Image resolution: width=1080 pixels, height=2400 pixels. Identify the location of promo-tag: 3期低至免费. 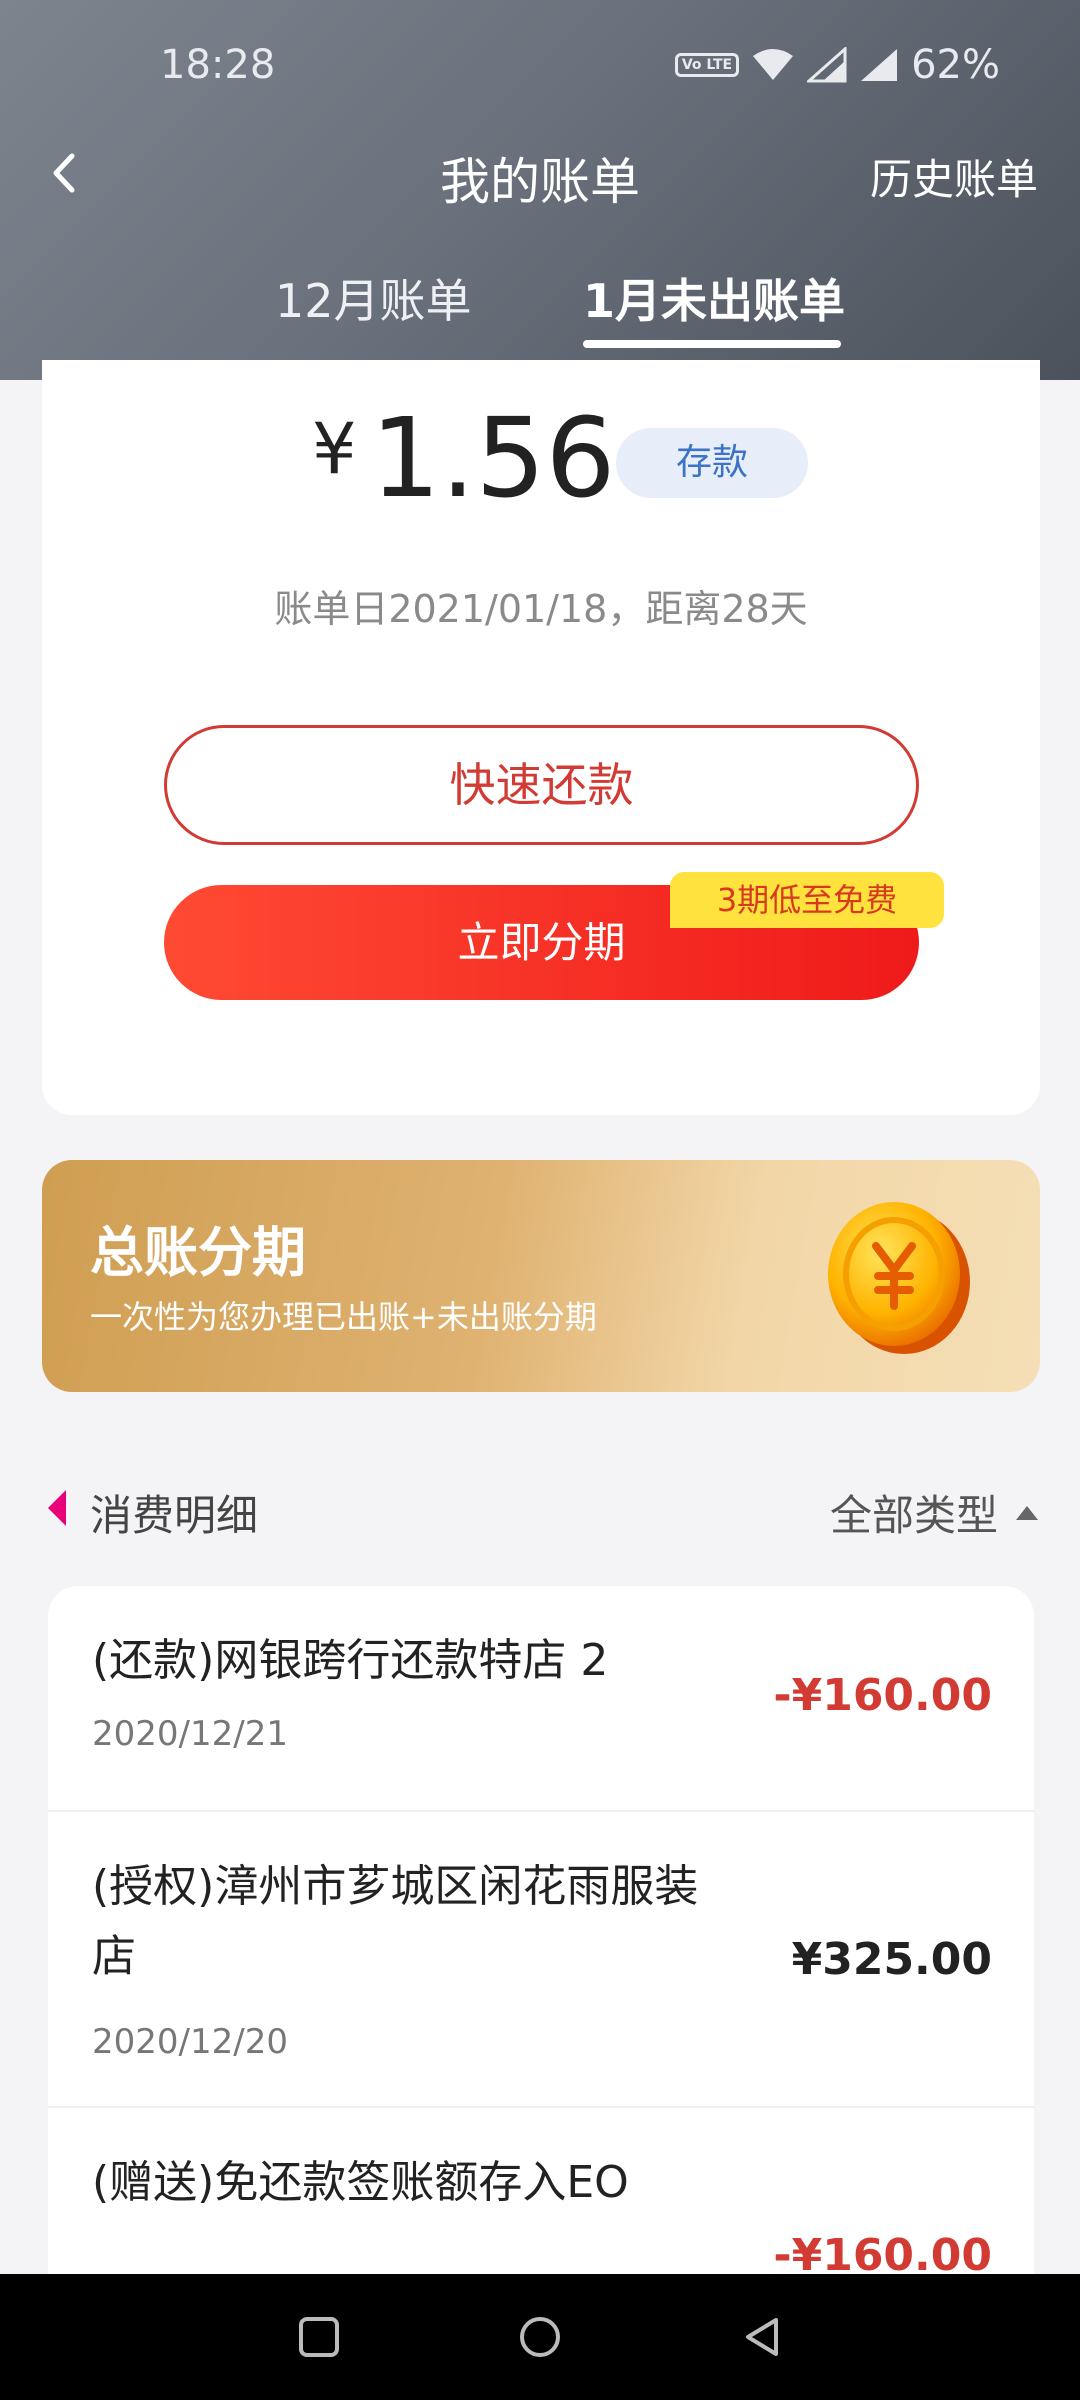
(807, 900).